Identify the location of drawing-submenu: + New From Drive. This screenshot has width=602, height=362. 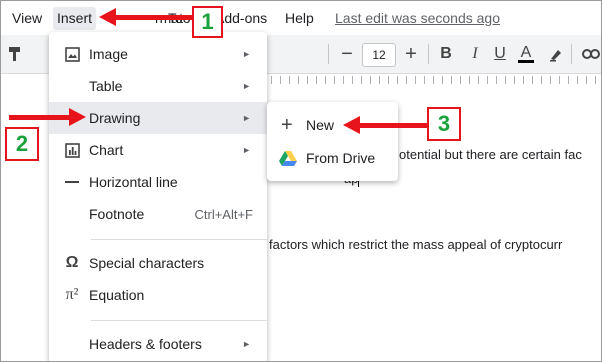
(332, 141).